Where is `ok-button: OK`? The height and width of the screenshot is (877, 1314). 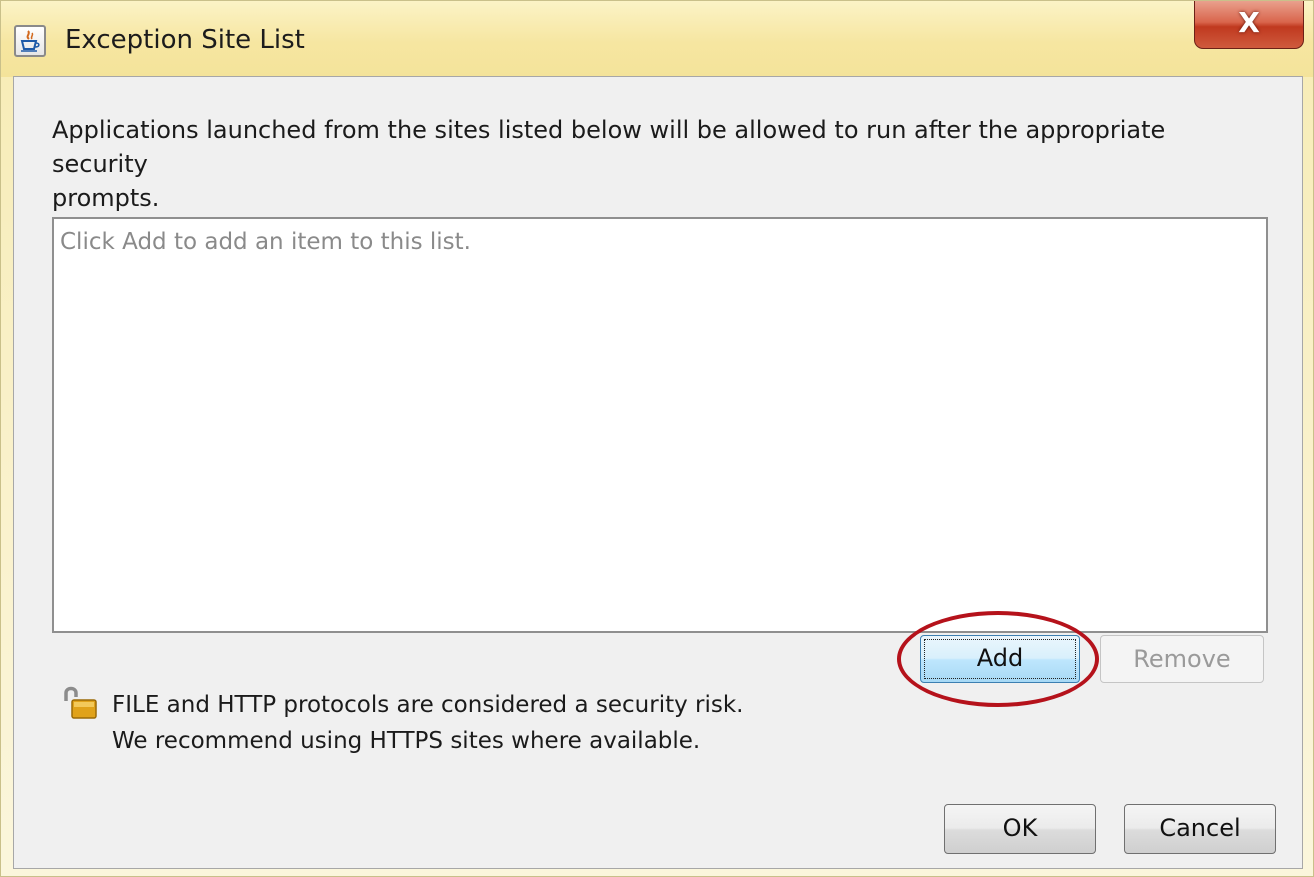
ok-button: OK is located at coordinates (1020, 829).